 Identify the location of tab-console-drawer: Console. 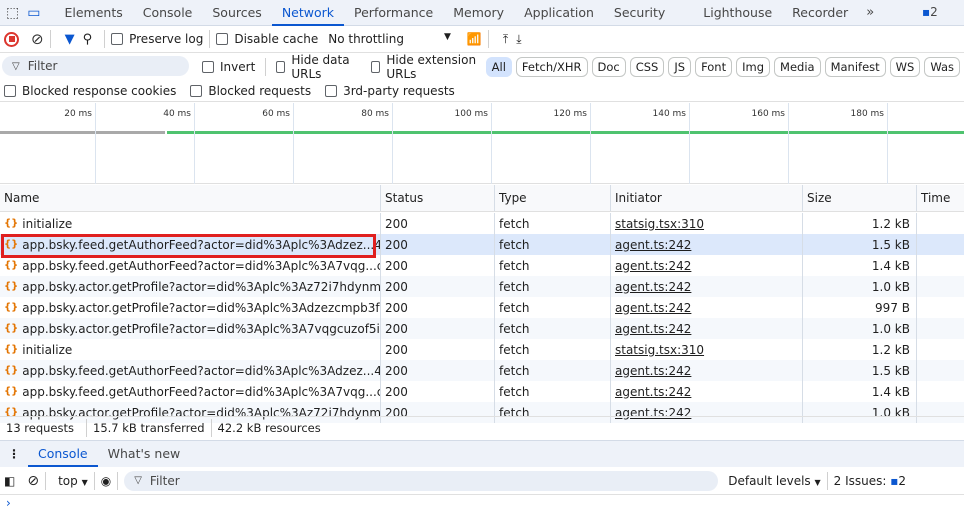
(63, 454).